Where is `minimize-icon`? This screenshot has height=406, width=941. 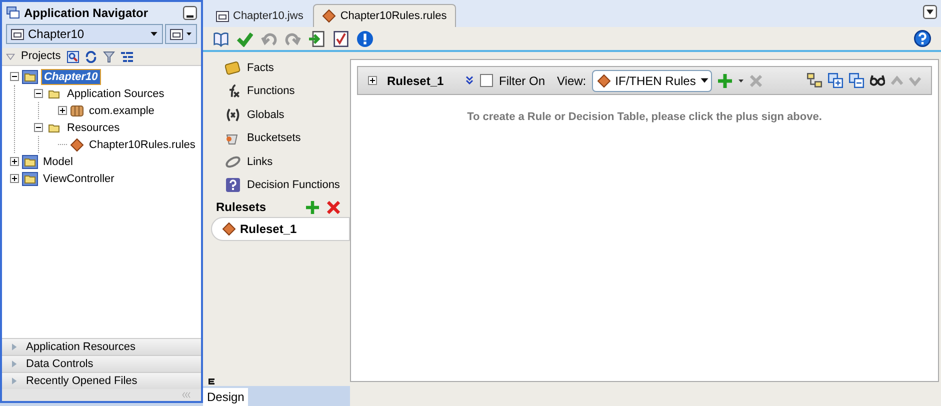 minimize-icon is located at coordinates (190, 13).